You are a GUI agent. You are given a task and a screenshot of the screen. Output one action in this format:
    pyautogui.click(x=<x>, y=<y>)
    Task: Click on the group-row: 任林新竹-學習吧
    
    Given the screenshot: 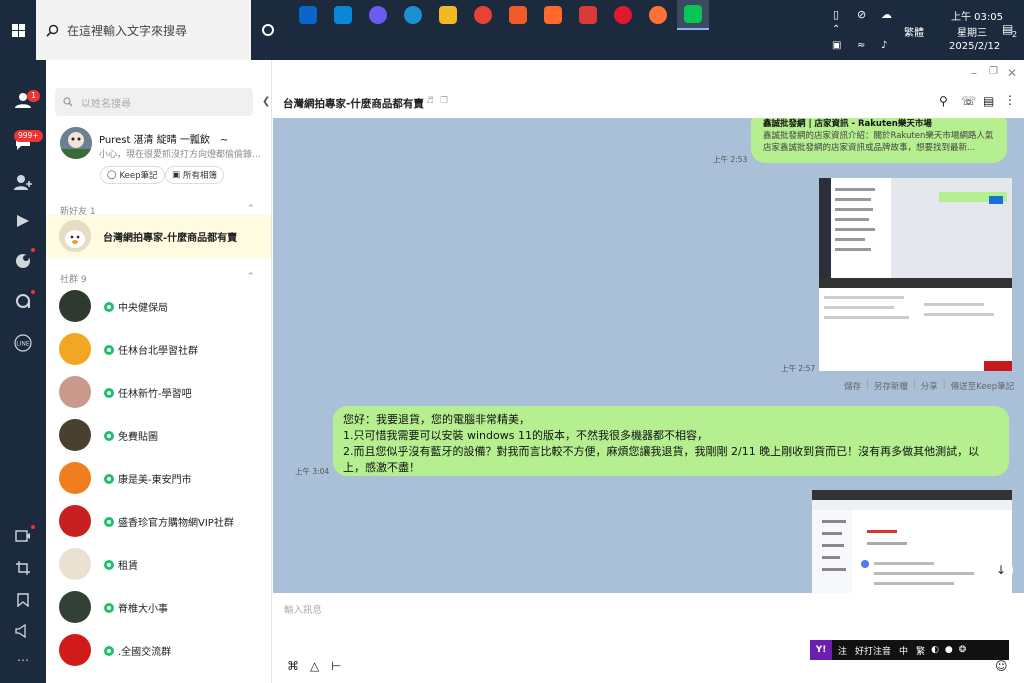 What is the action you would take?
    pyautogui.click(x=158, y=392)
    